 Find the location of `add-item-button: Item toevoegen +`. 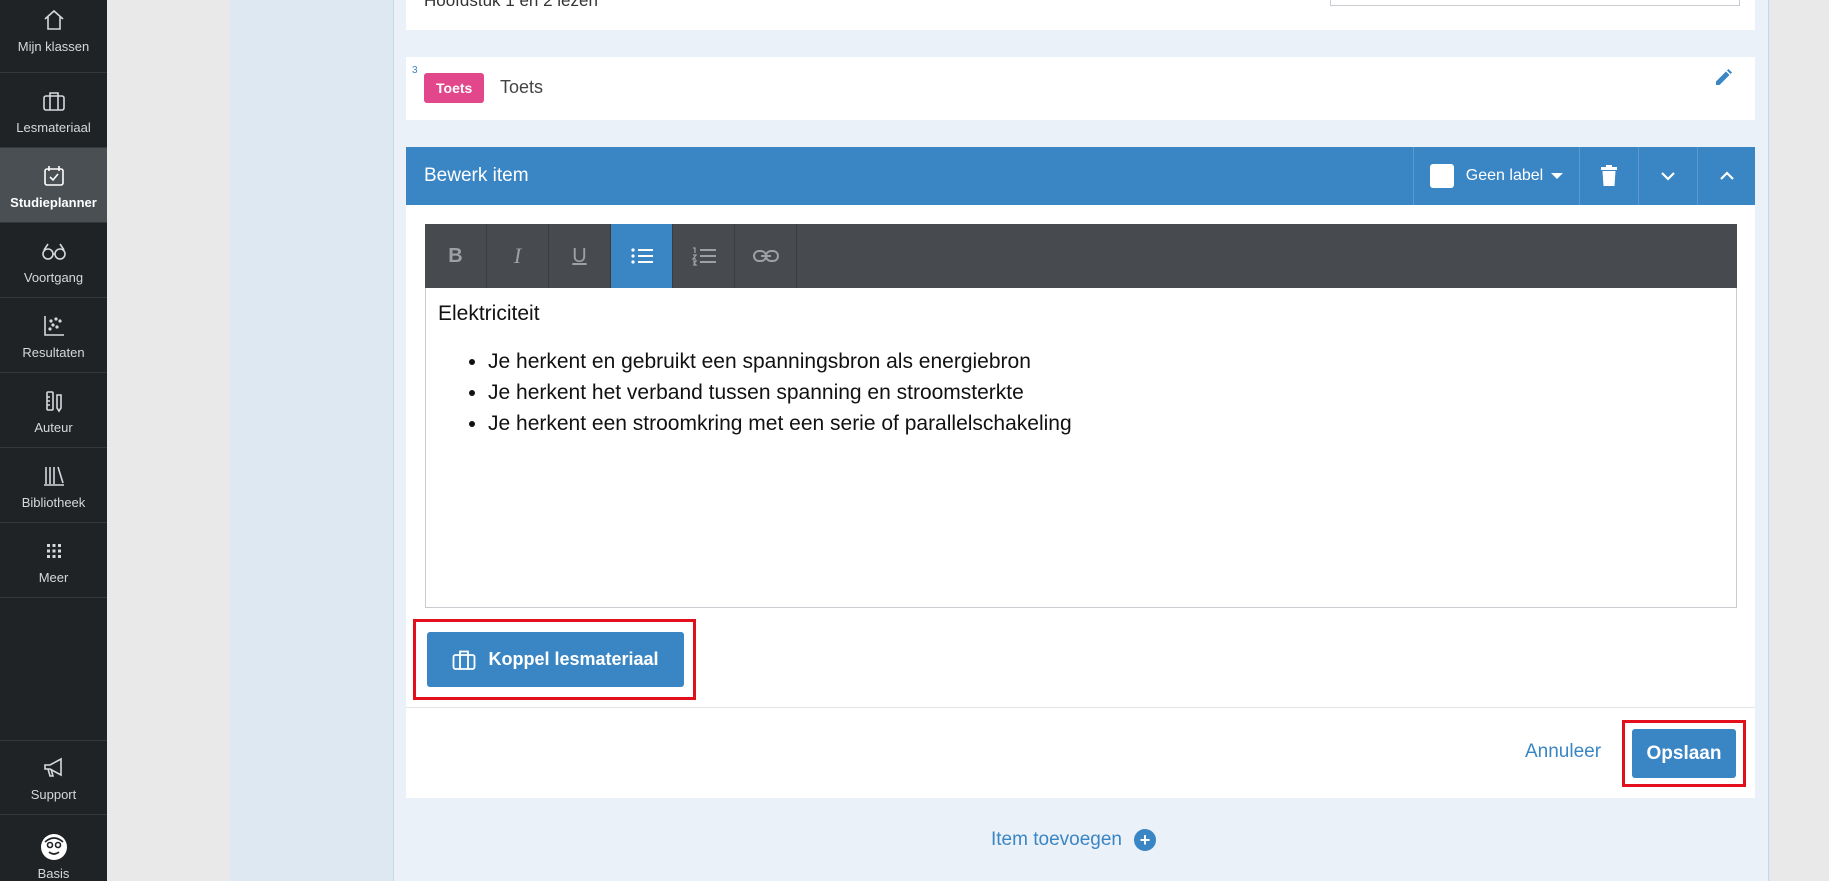

add-item-button: Item toevoegen + is located at coordinates (1073, 840).